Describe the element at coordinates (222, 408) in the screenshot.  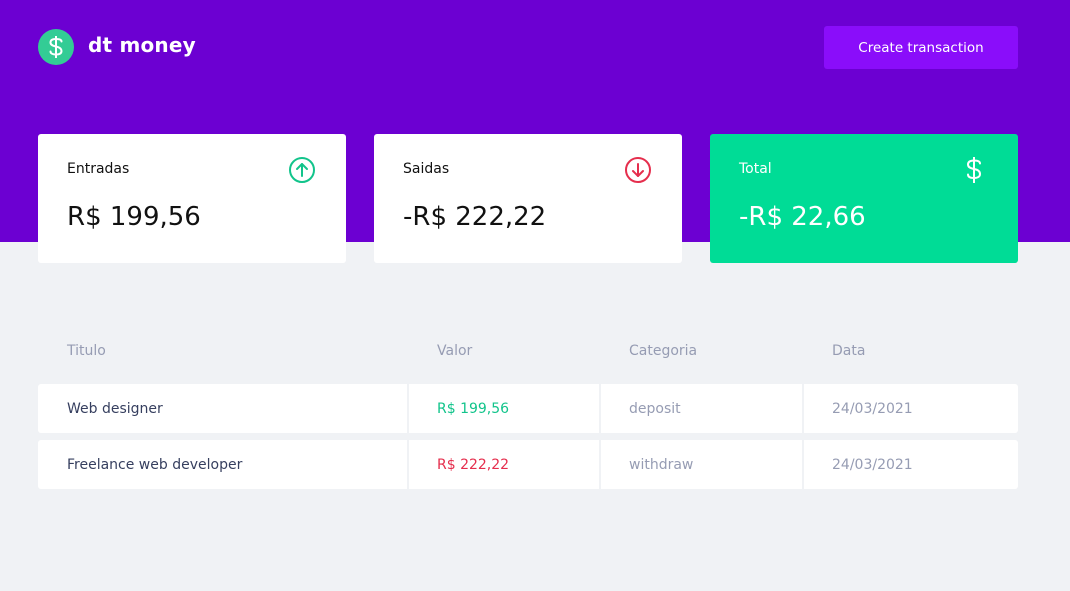
I see `transaction-title: Web designer` at that location.